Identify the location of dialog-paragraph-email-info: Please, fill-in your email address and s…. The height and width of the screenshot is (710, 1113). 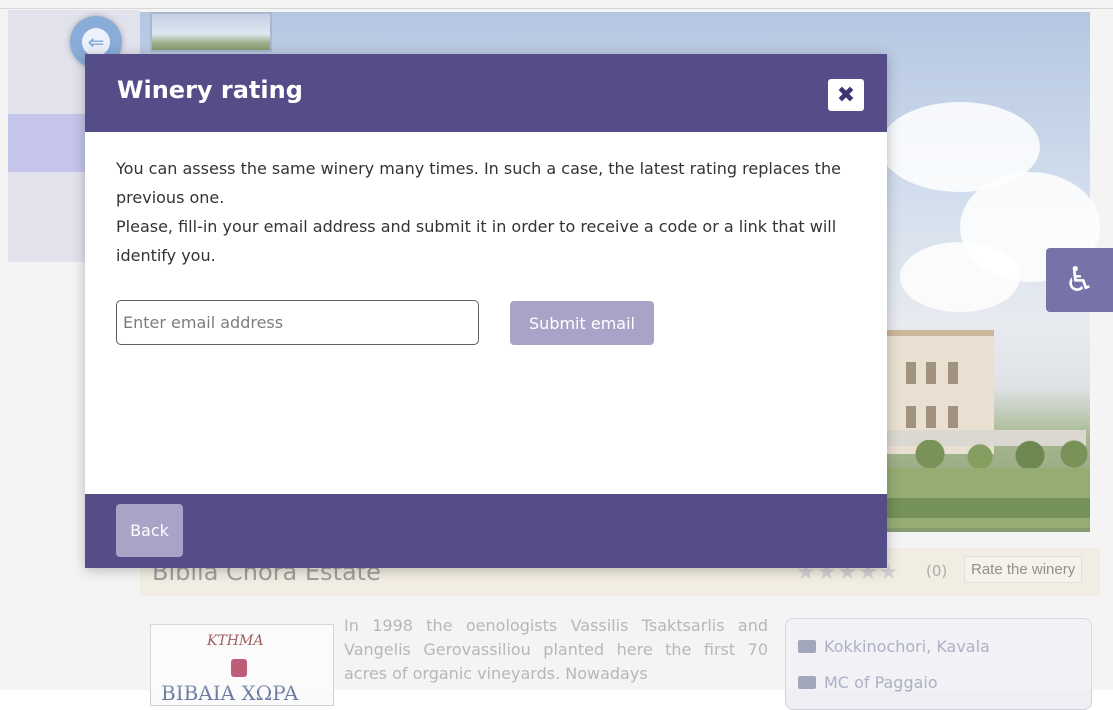
(476, 241).